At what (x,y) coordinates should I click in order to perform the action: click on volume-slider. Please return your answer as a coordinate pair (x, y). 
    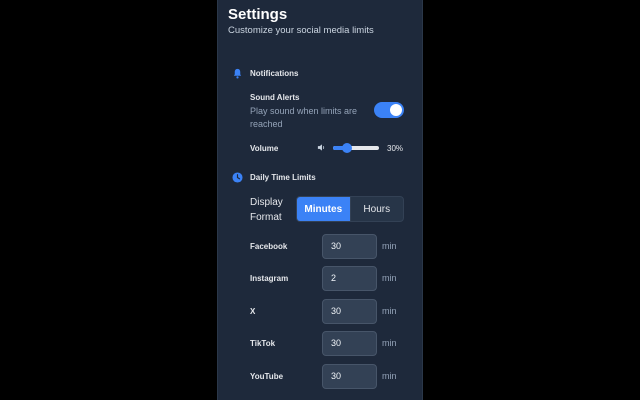
    Looking at the image, I should click on (356, 148).